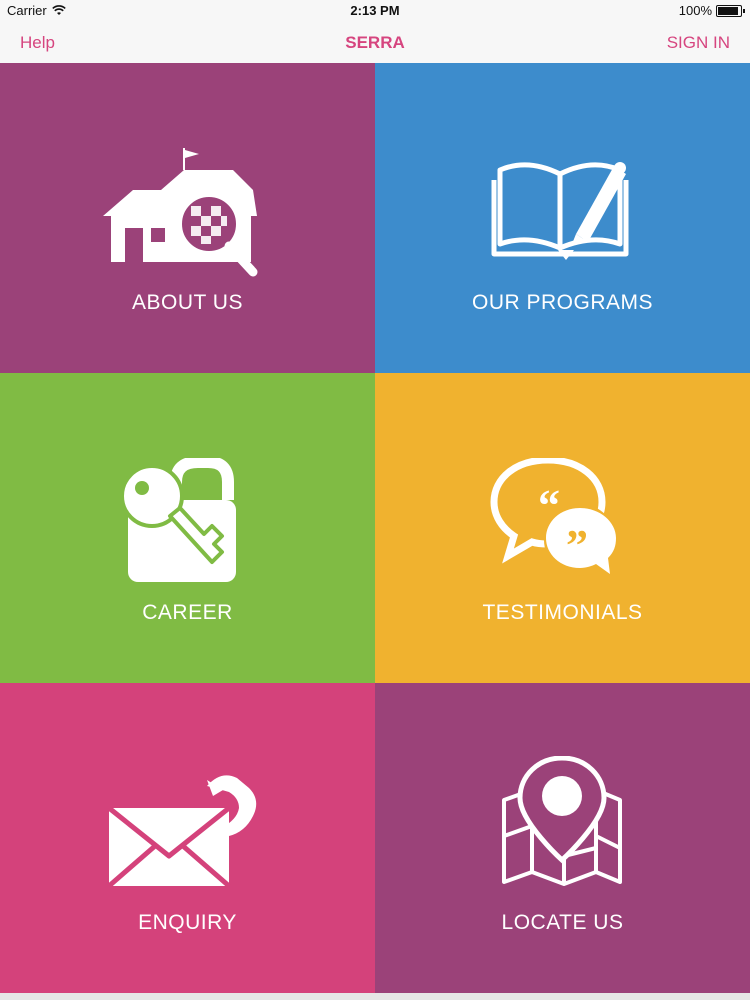  I want to click on career-label: CAREER, so click(187, 612).